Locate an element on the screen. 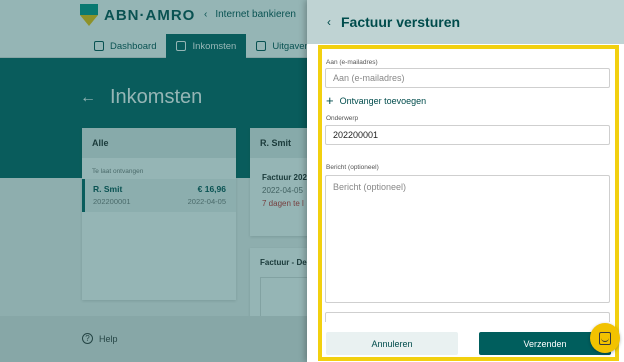 The height and width of the screenshot is (362, 624). chevron-left-icon: ‹ is located at coordinates (329, 22).